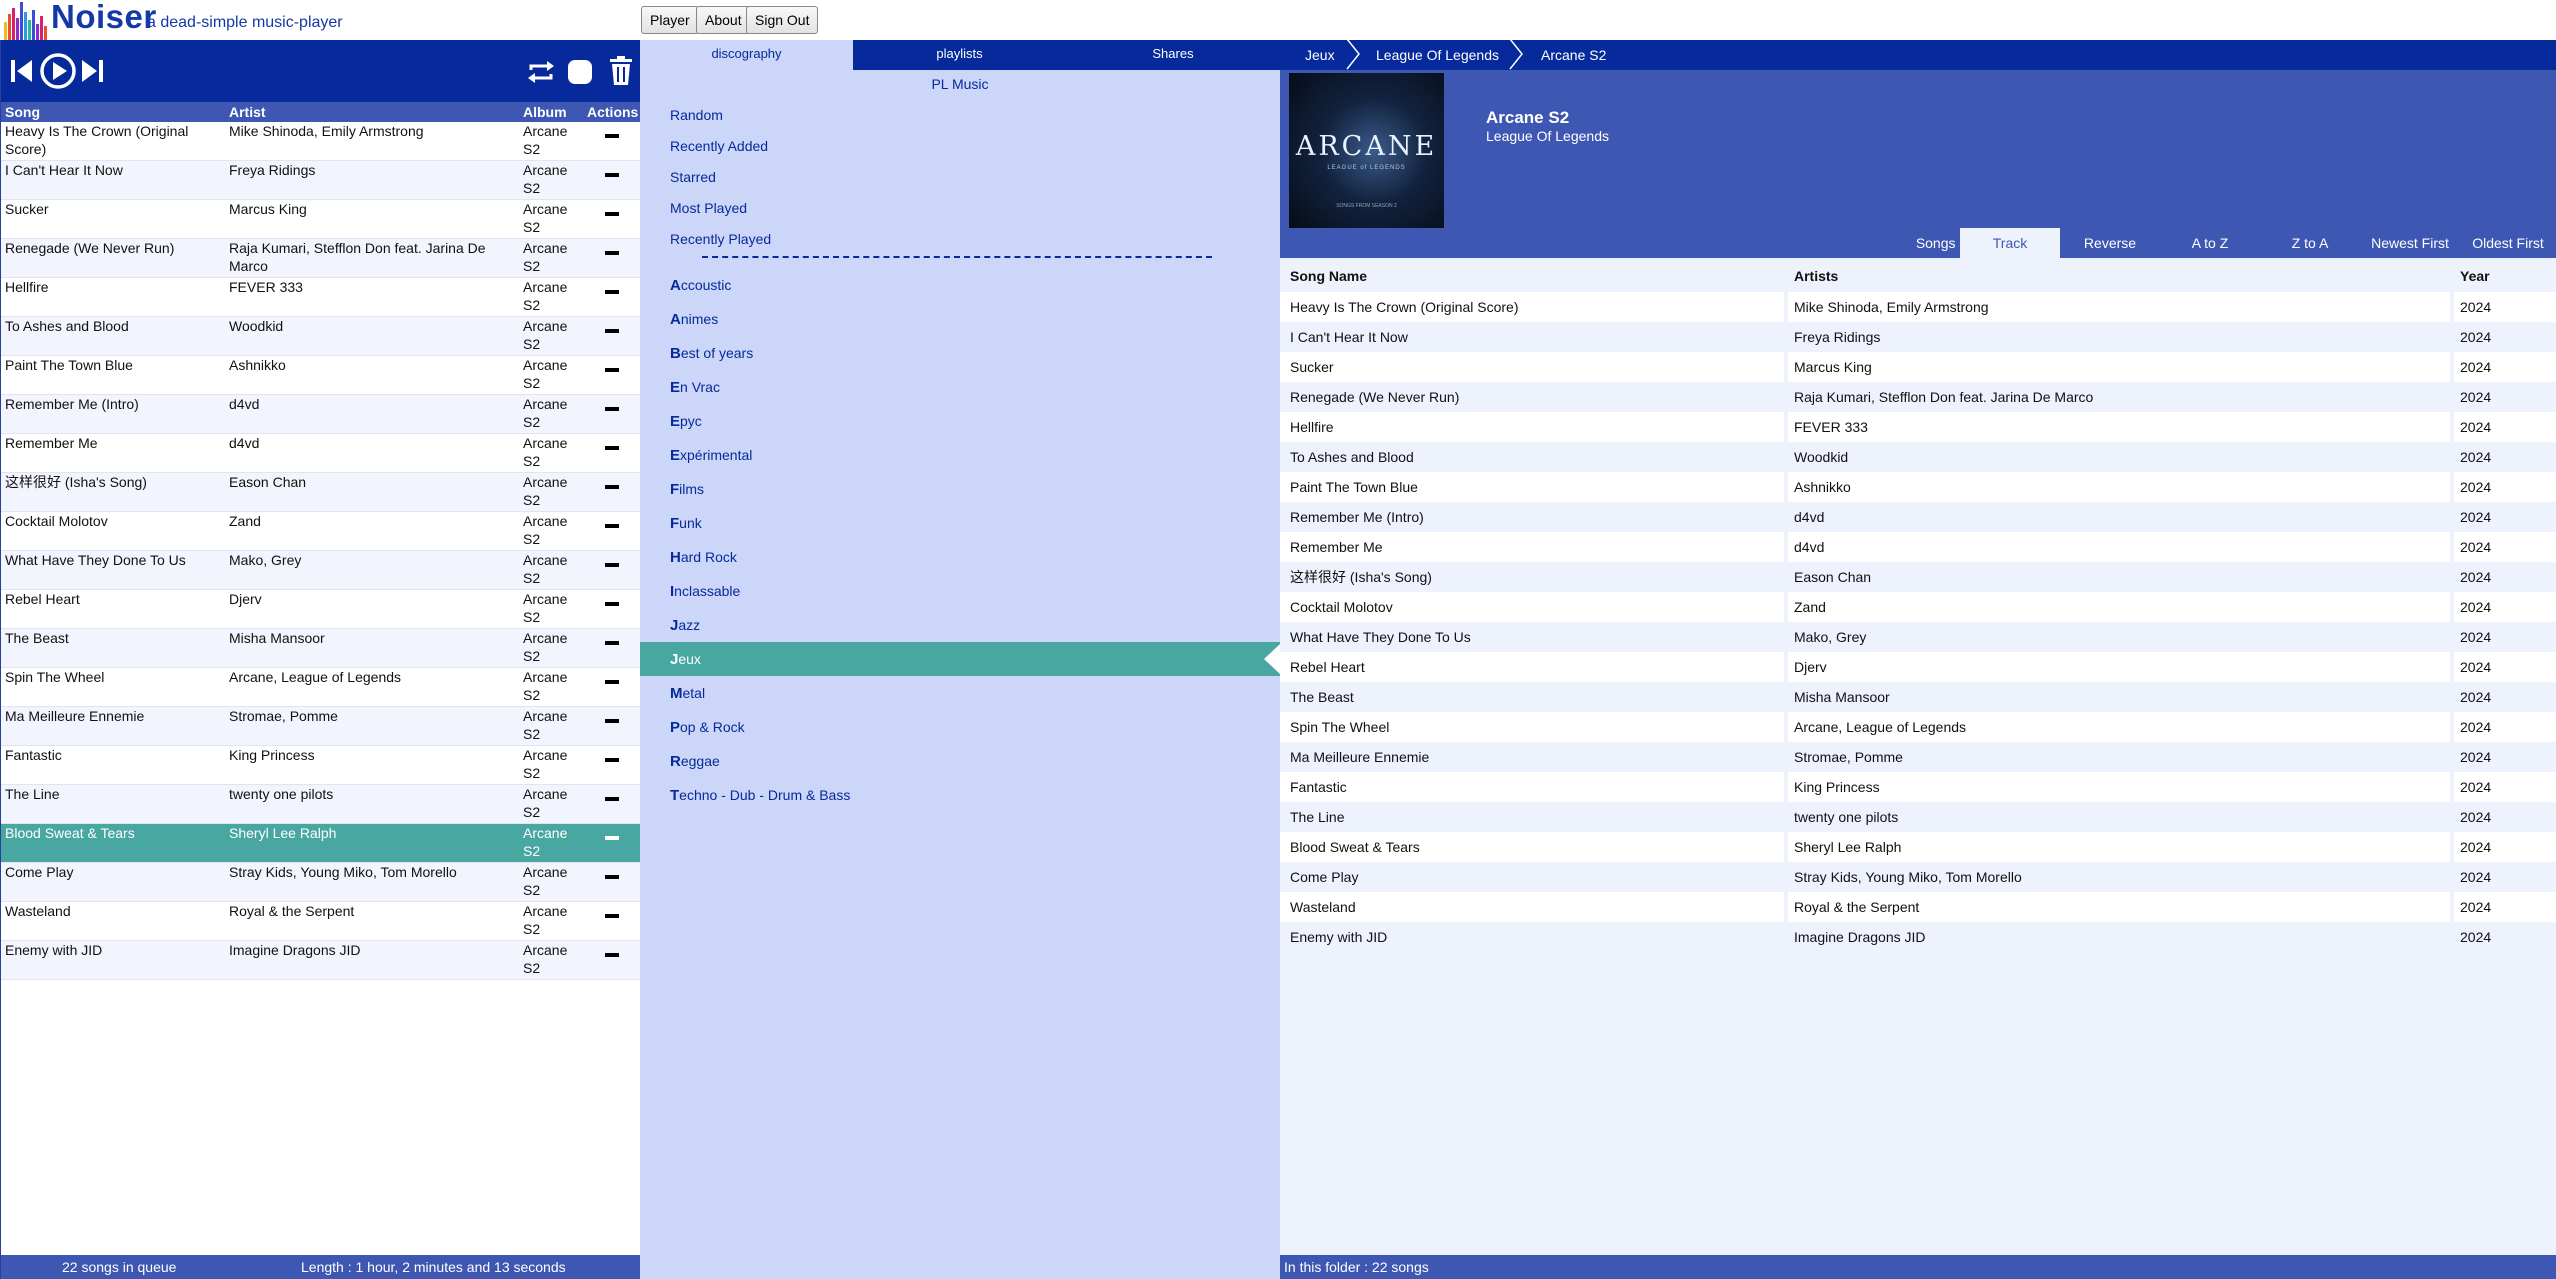  I want to click on track-row: What Have They Done To Us Mako, Grey 2024, so click(1918, 637).